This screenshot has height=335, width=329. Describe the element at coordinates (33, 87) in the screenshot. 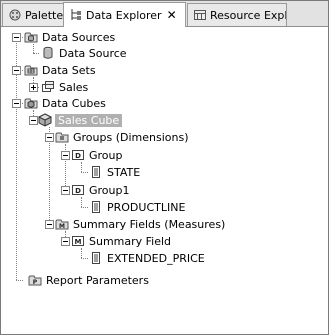

I see `expand-toggle-sales` at that location.